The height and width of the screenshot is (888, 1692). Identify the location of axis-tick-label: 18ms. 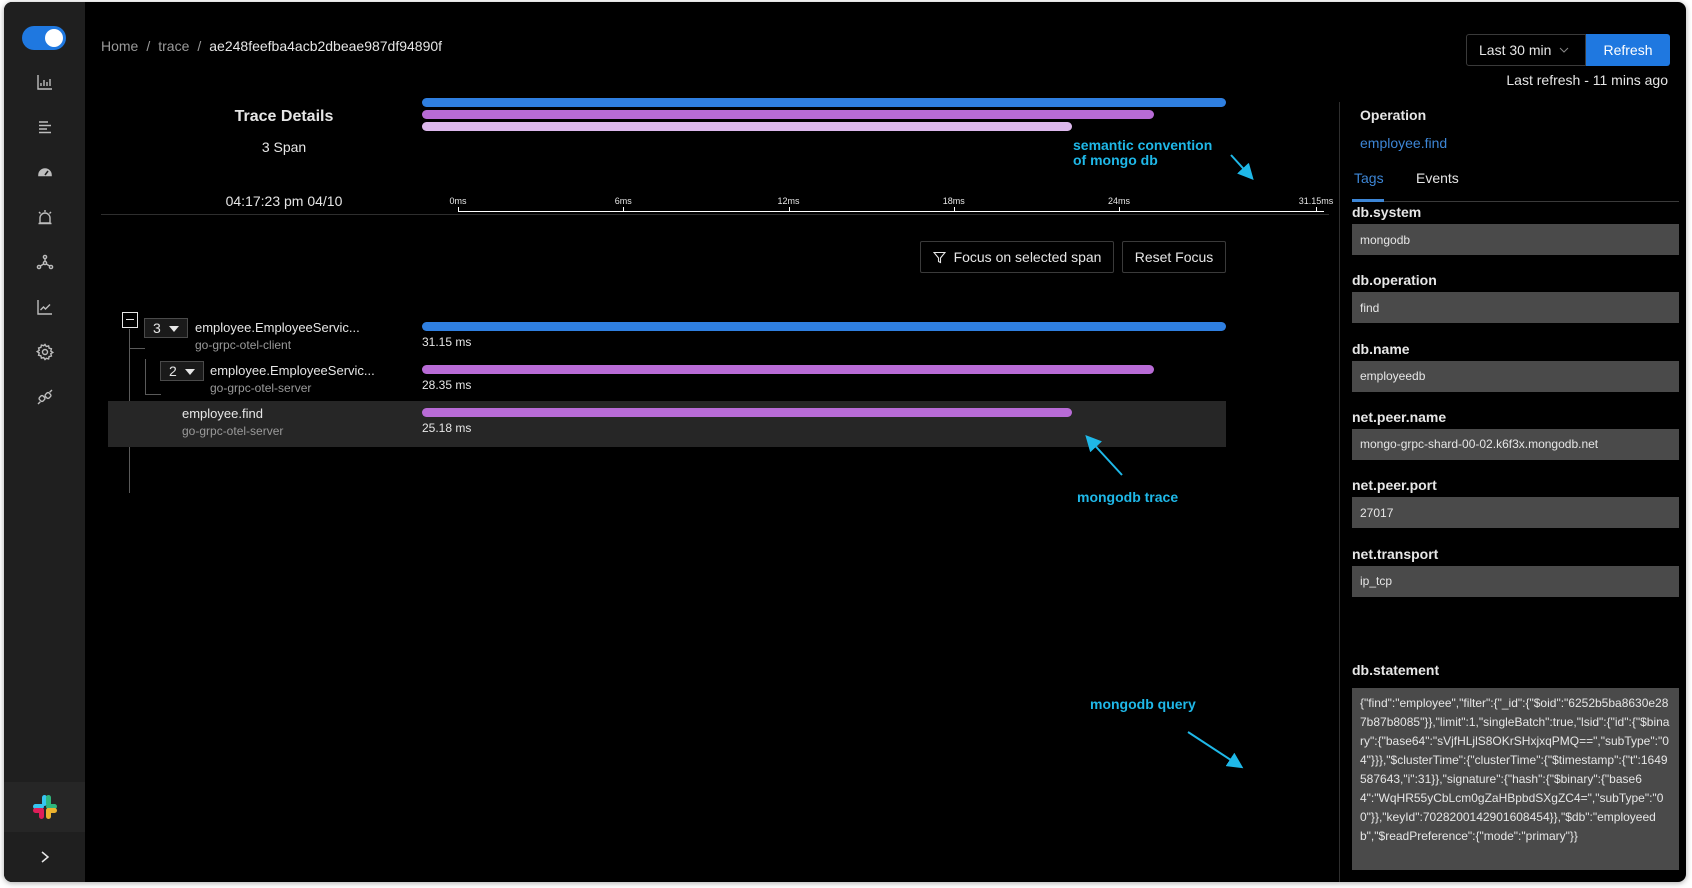
(953, 201).